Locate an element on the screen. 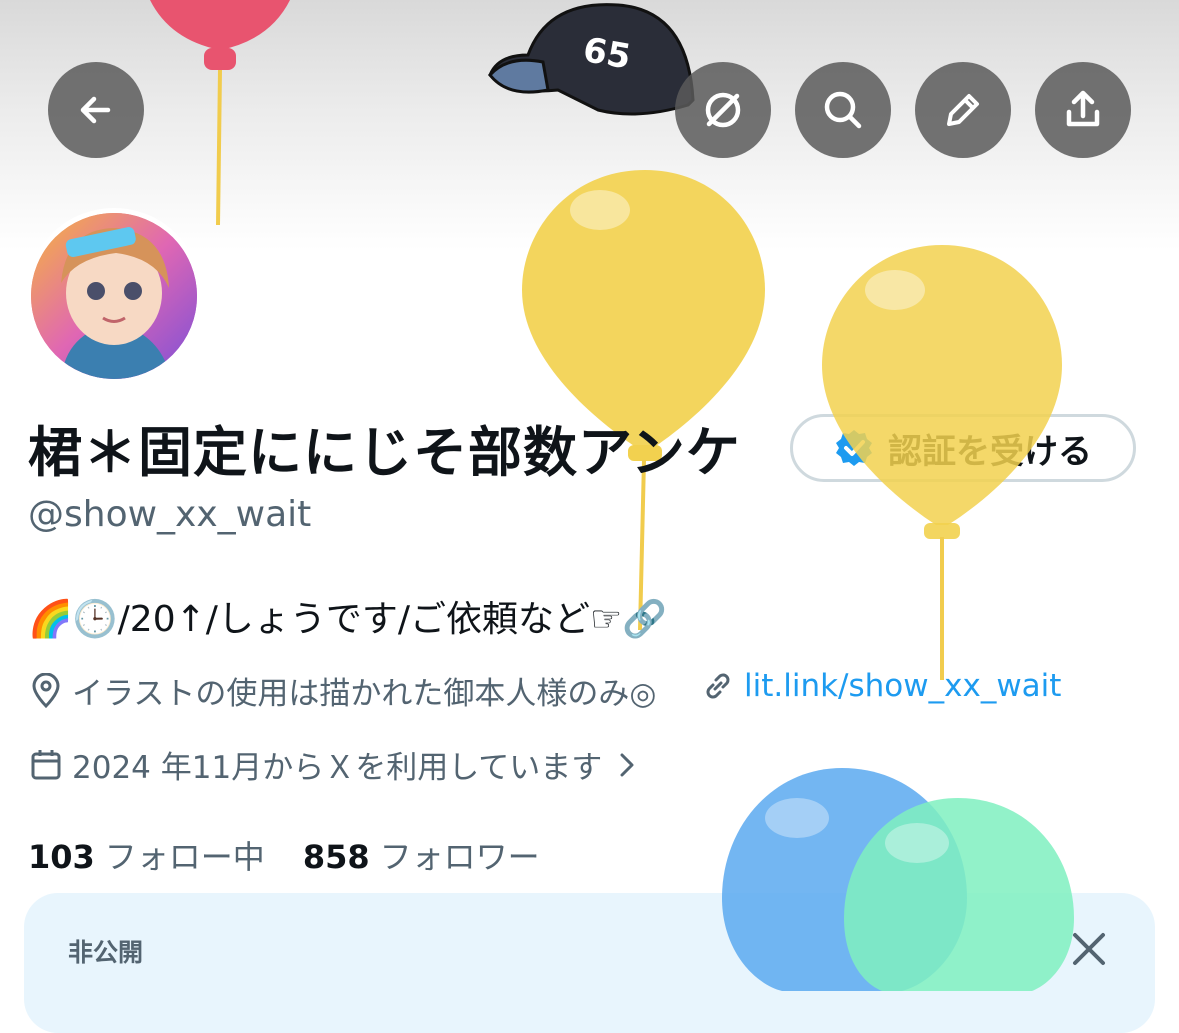  profile-bio: 🌈🕒/20↑/しょうです/ご依頼など☞🔗 is located at coordinates (347, 616).